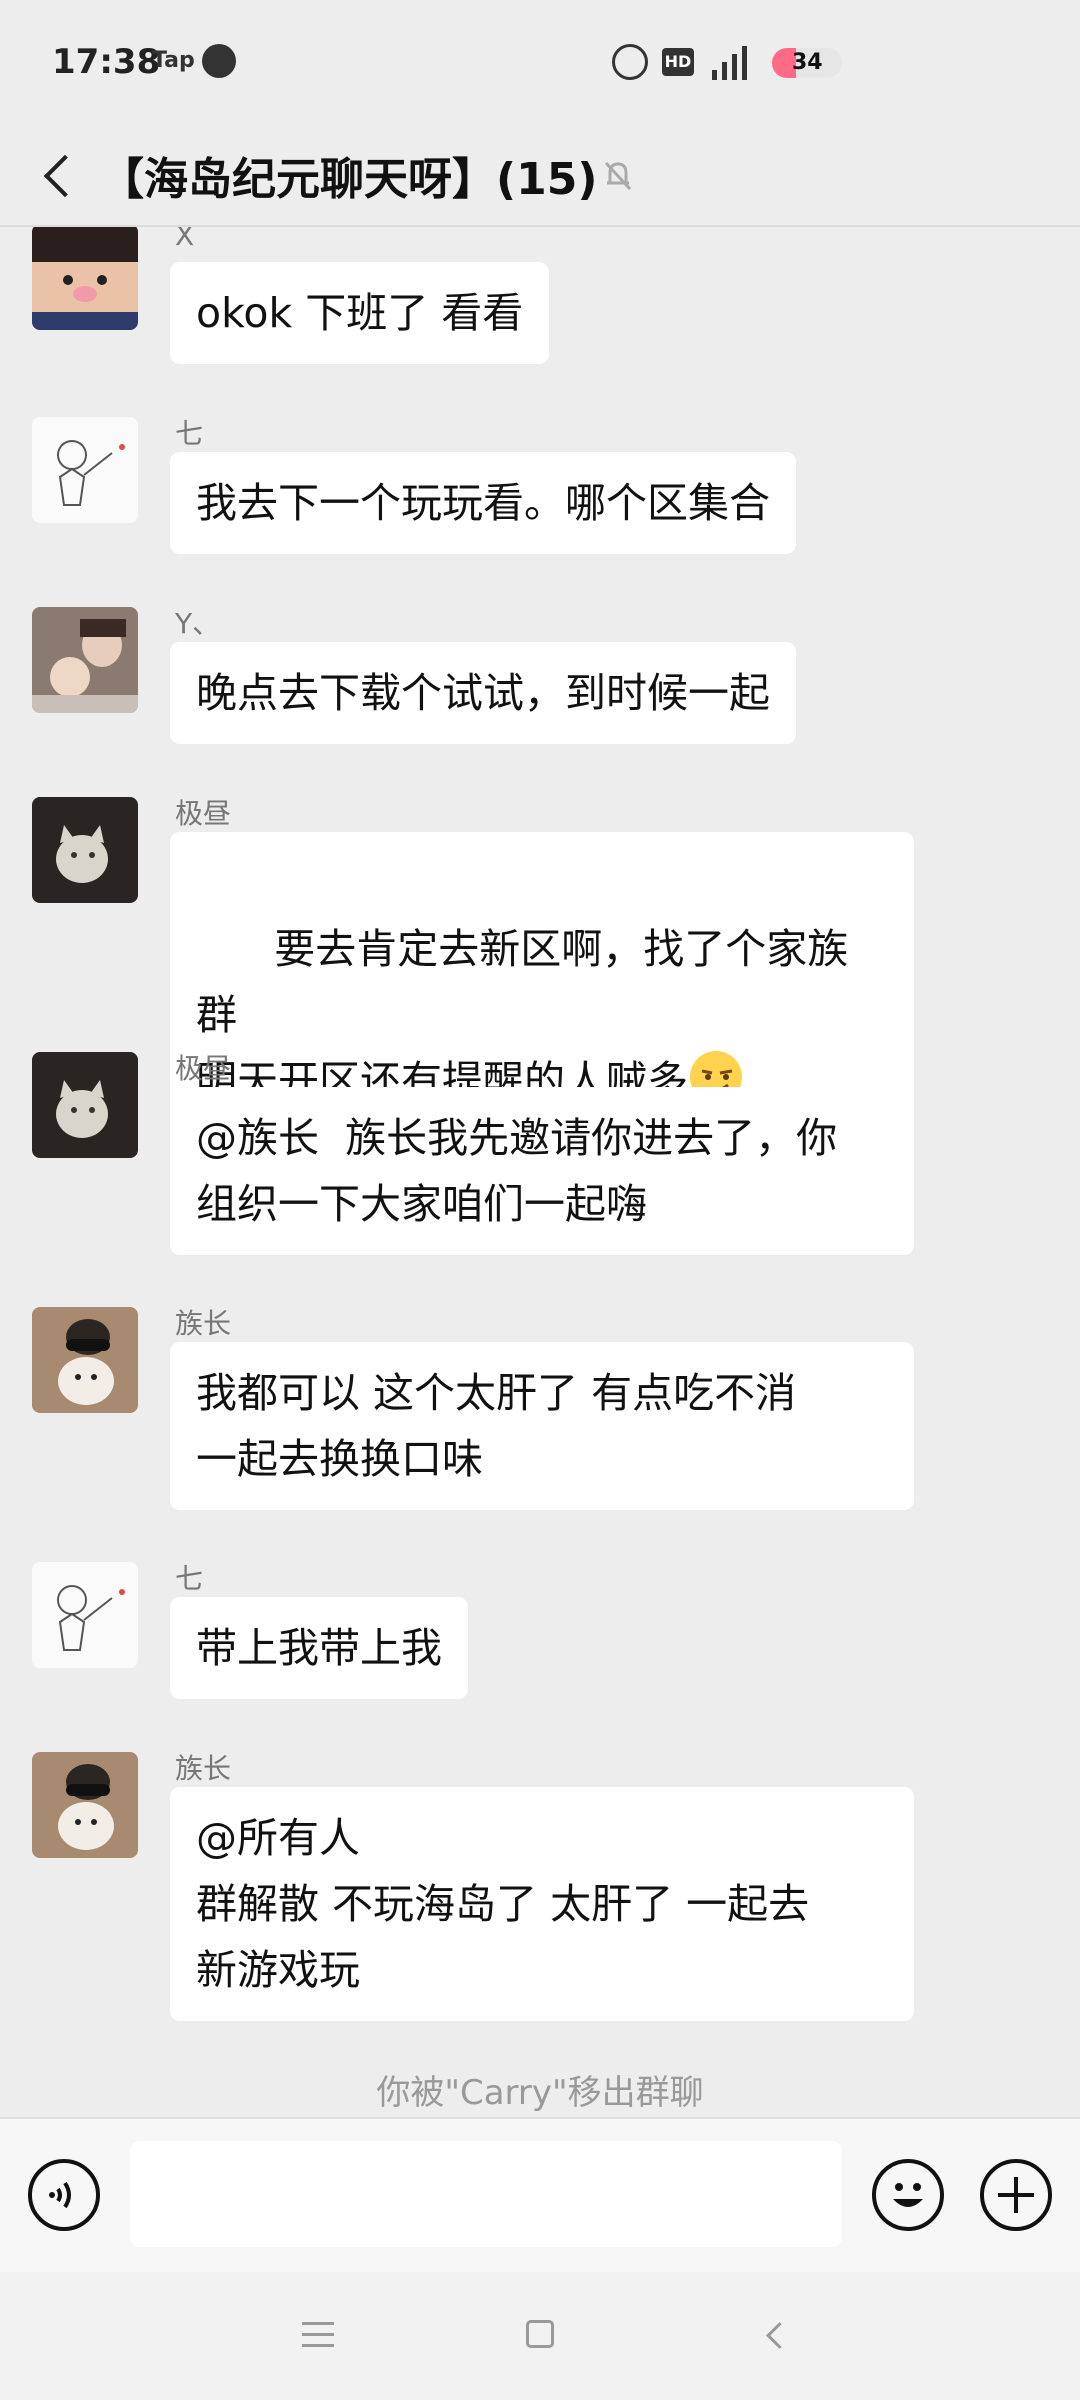 The height and width of the screenshot is (2400, 1080). I want to click on pig-nose-kid-avatar, so click(85, 278).